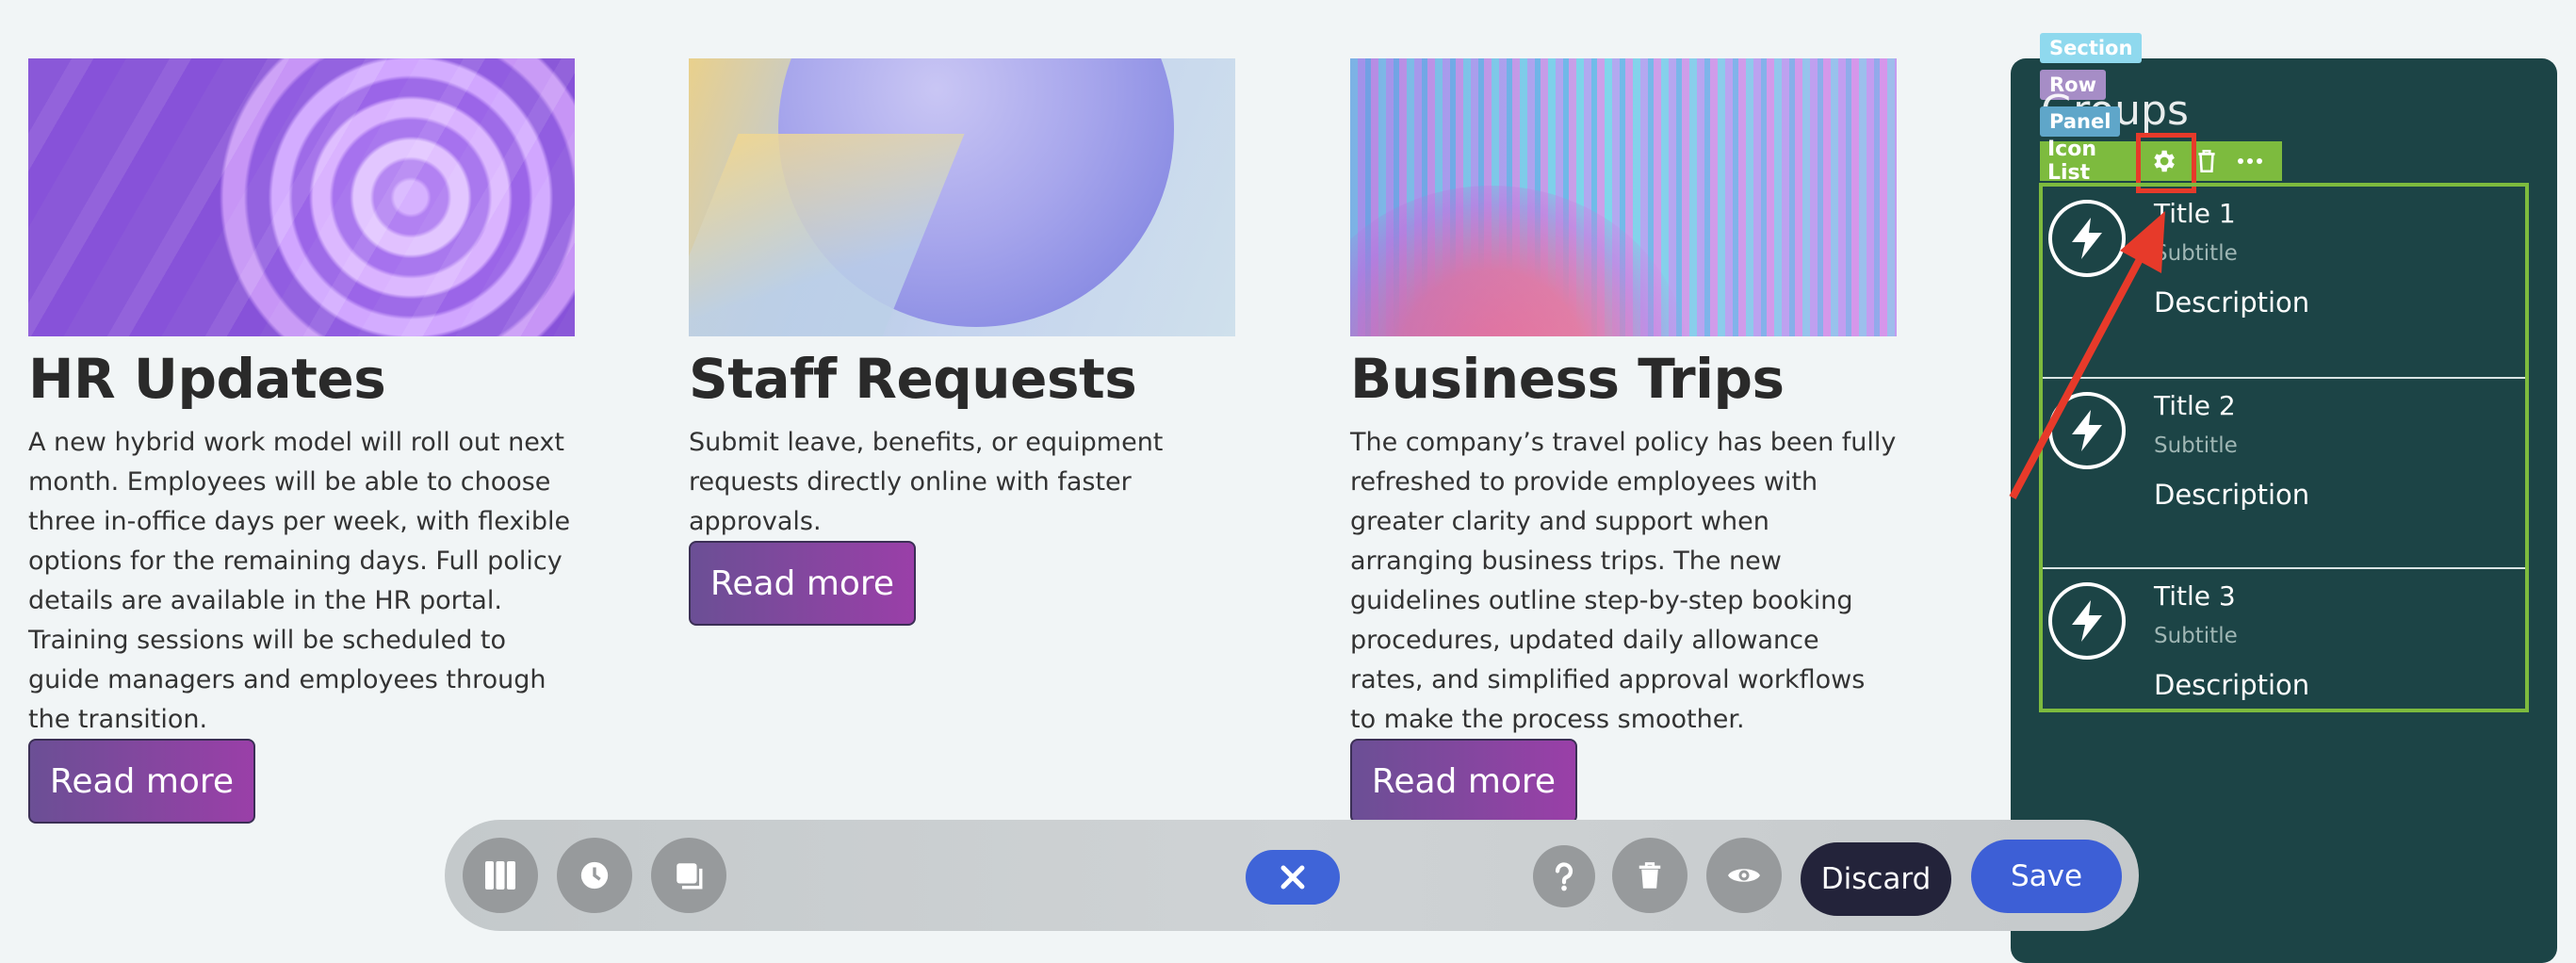  I want to click on list-item: Title 1 Subtitle Description, so click(2284, 282).